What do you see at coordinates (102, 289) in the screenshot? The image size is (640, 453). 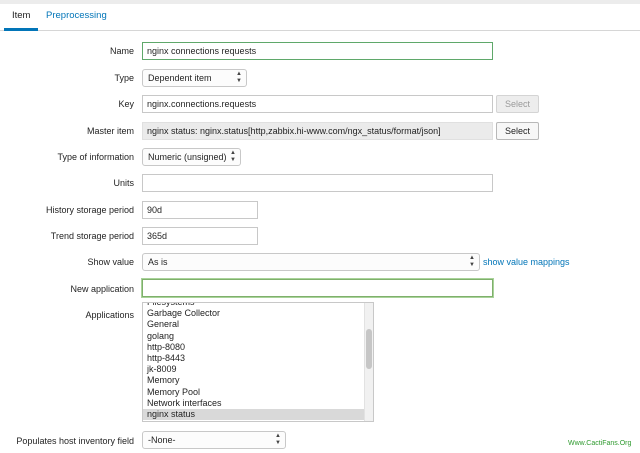 I see `new-application-label: New application` at bounding box center [102, 289].